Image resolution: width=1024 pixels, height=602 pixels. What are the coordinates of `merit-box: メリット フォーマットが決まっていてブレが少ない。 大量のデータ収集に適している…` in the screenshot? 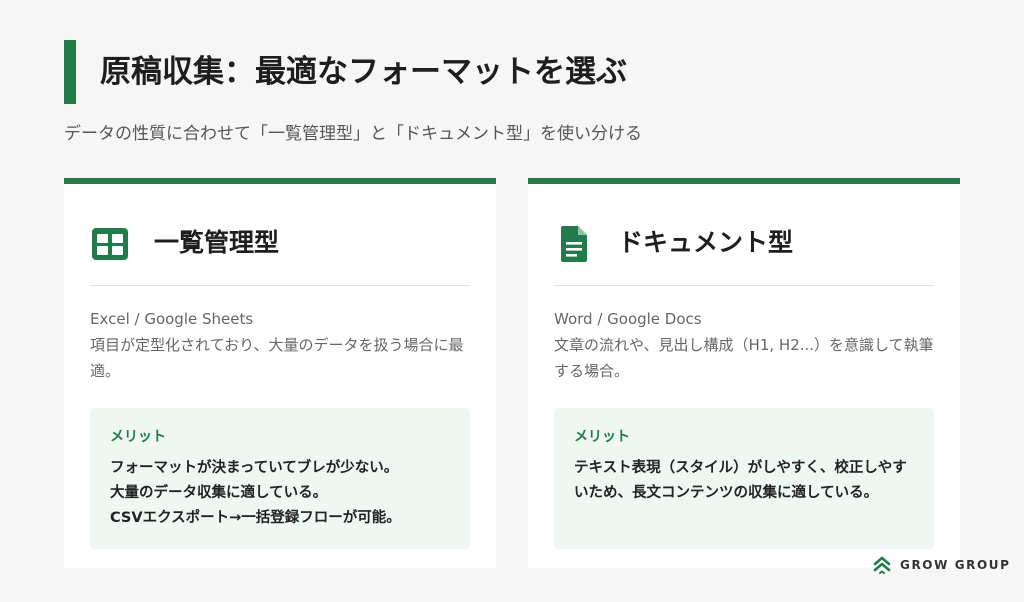 It's located at (280, 478).